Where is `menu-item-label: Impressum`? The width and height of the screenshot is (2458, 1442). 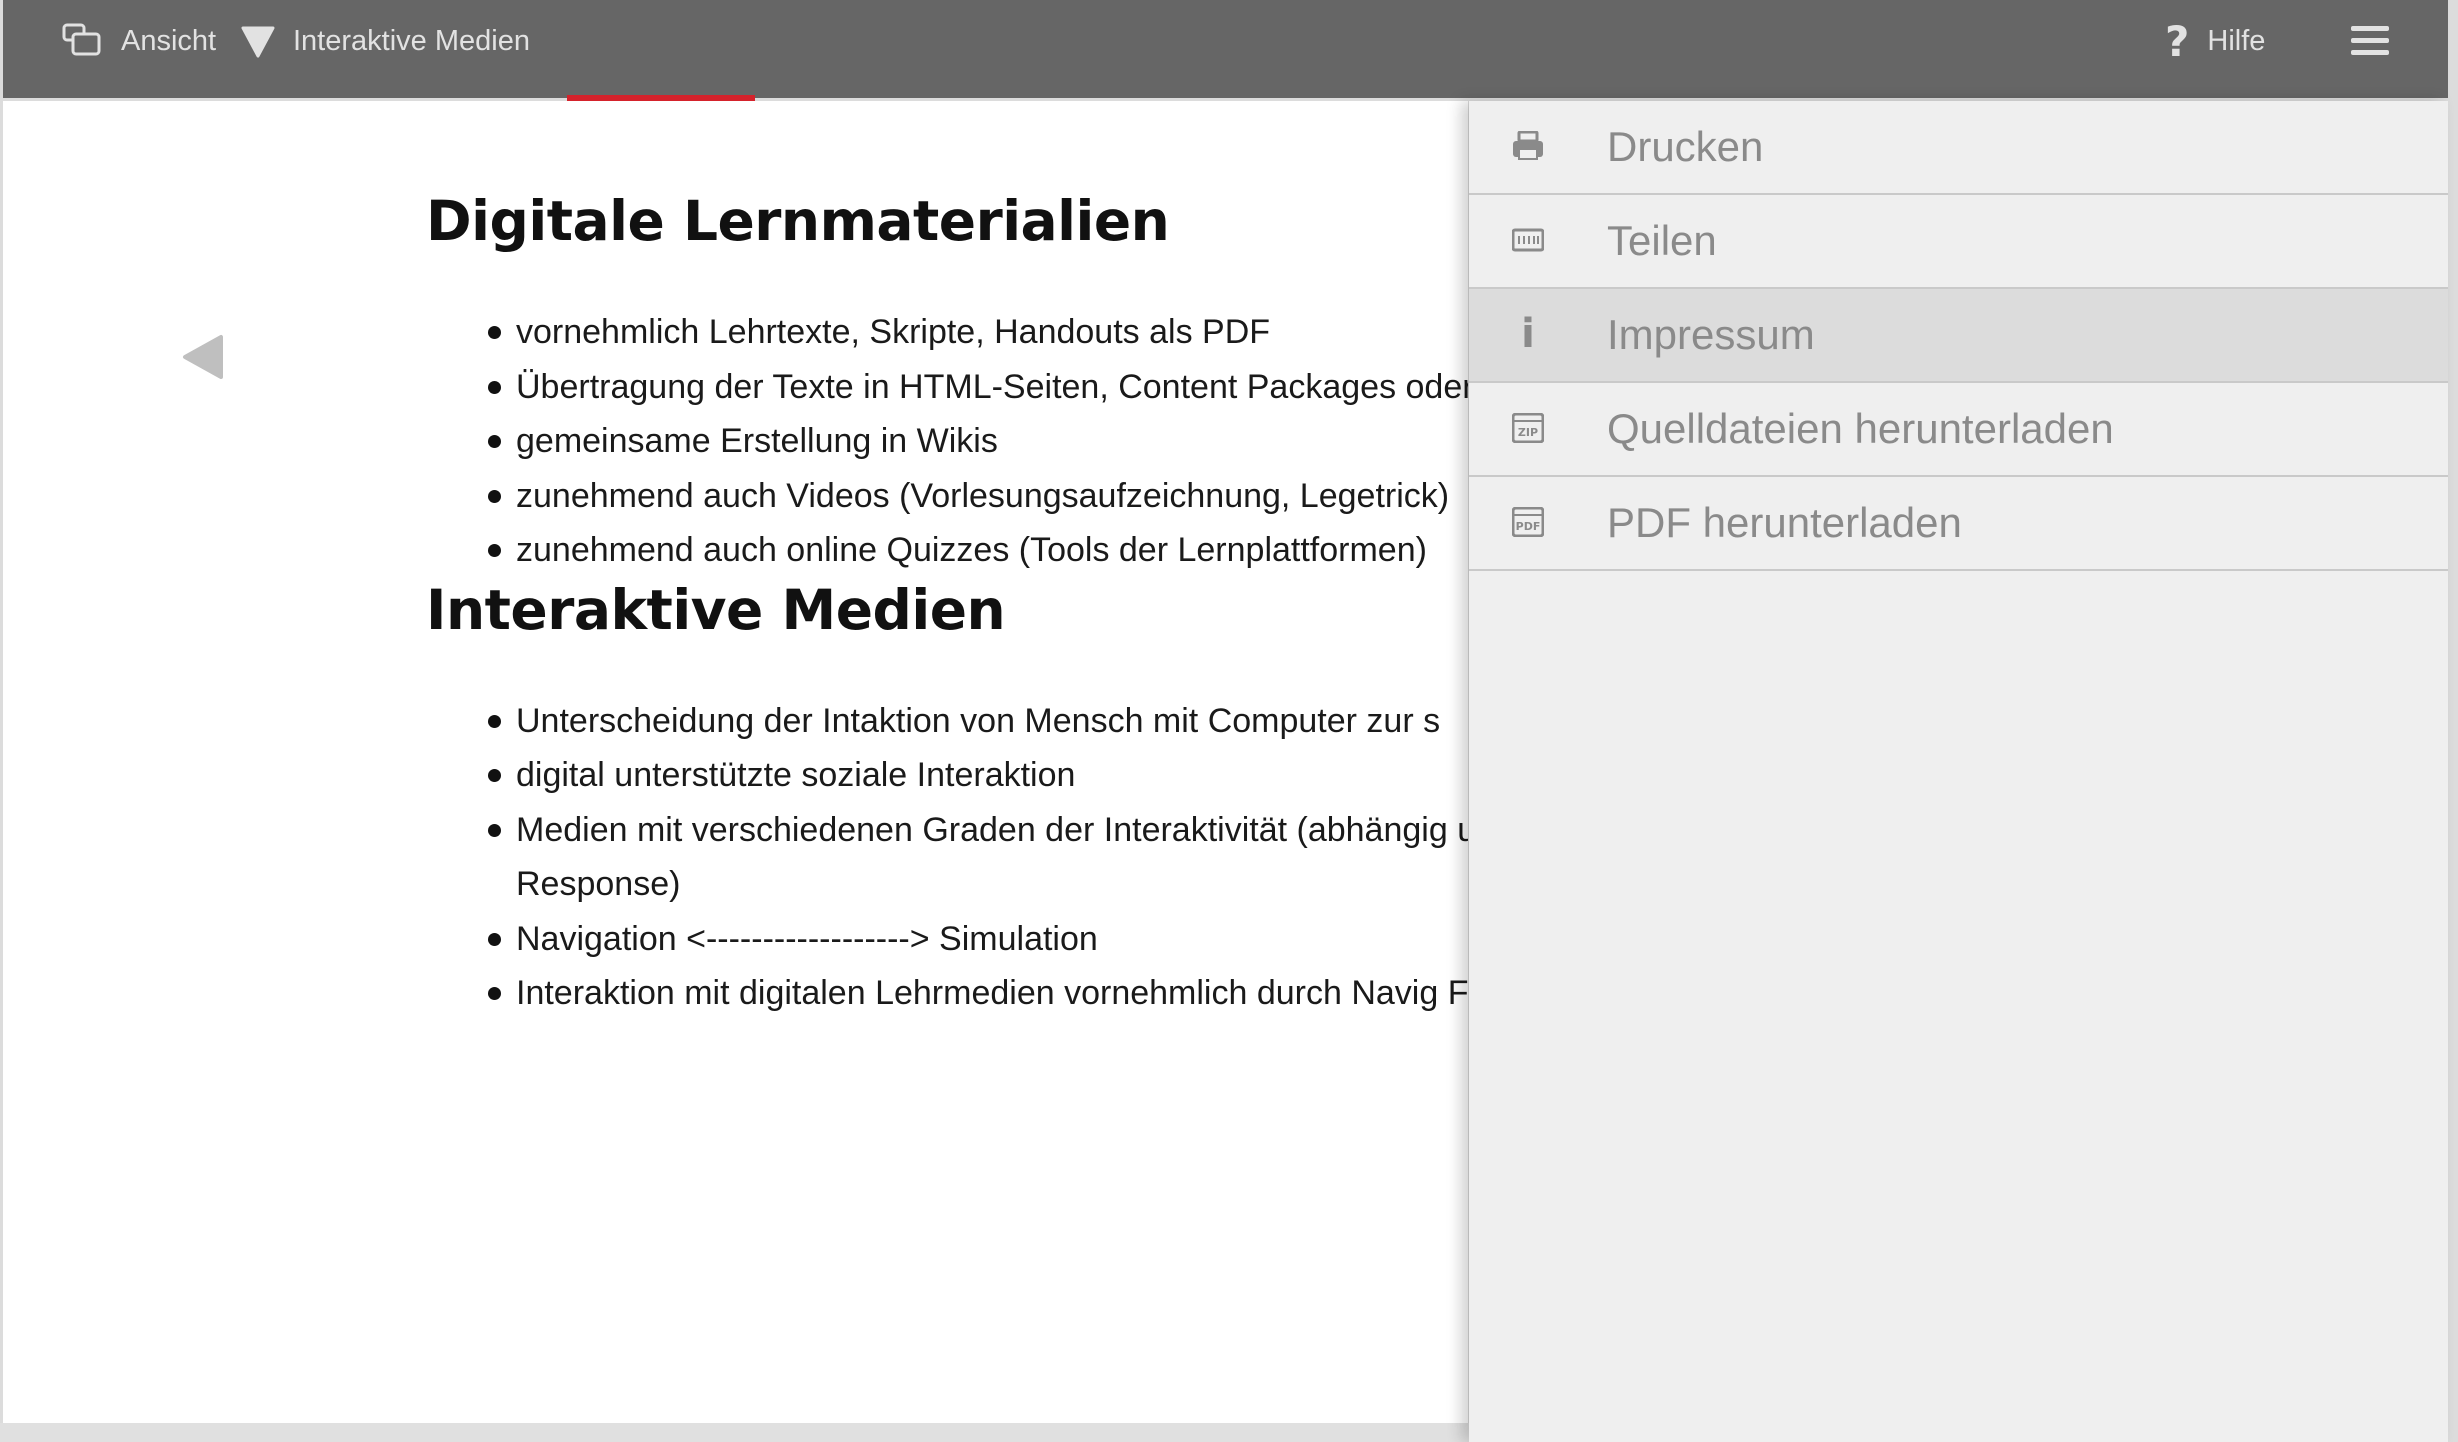
menu-item-label: Impressum is located at coordinates (1711, 334).